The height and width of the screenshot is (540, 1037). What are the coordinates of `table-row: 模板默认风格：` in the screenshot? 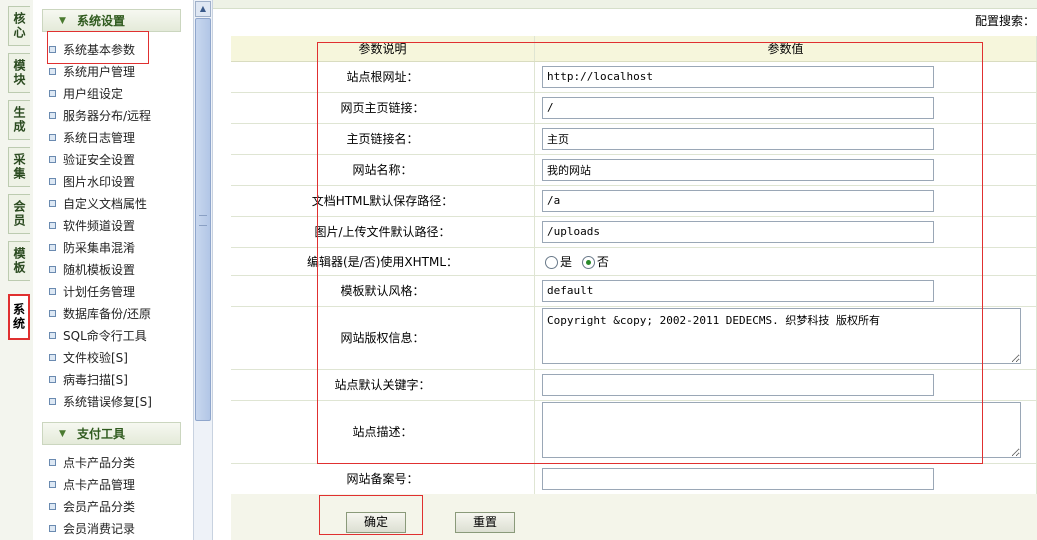 It's located at (634, 291).